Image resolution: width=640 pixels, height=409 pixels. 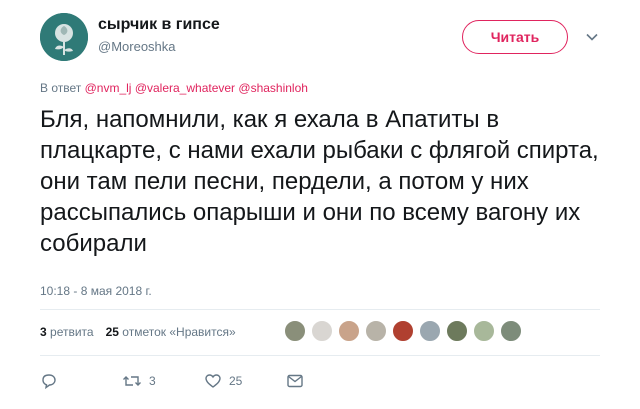 I want to click on envelope-icon, so click(x=295, y=381).